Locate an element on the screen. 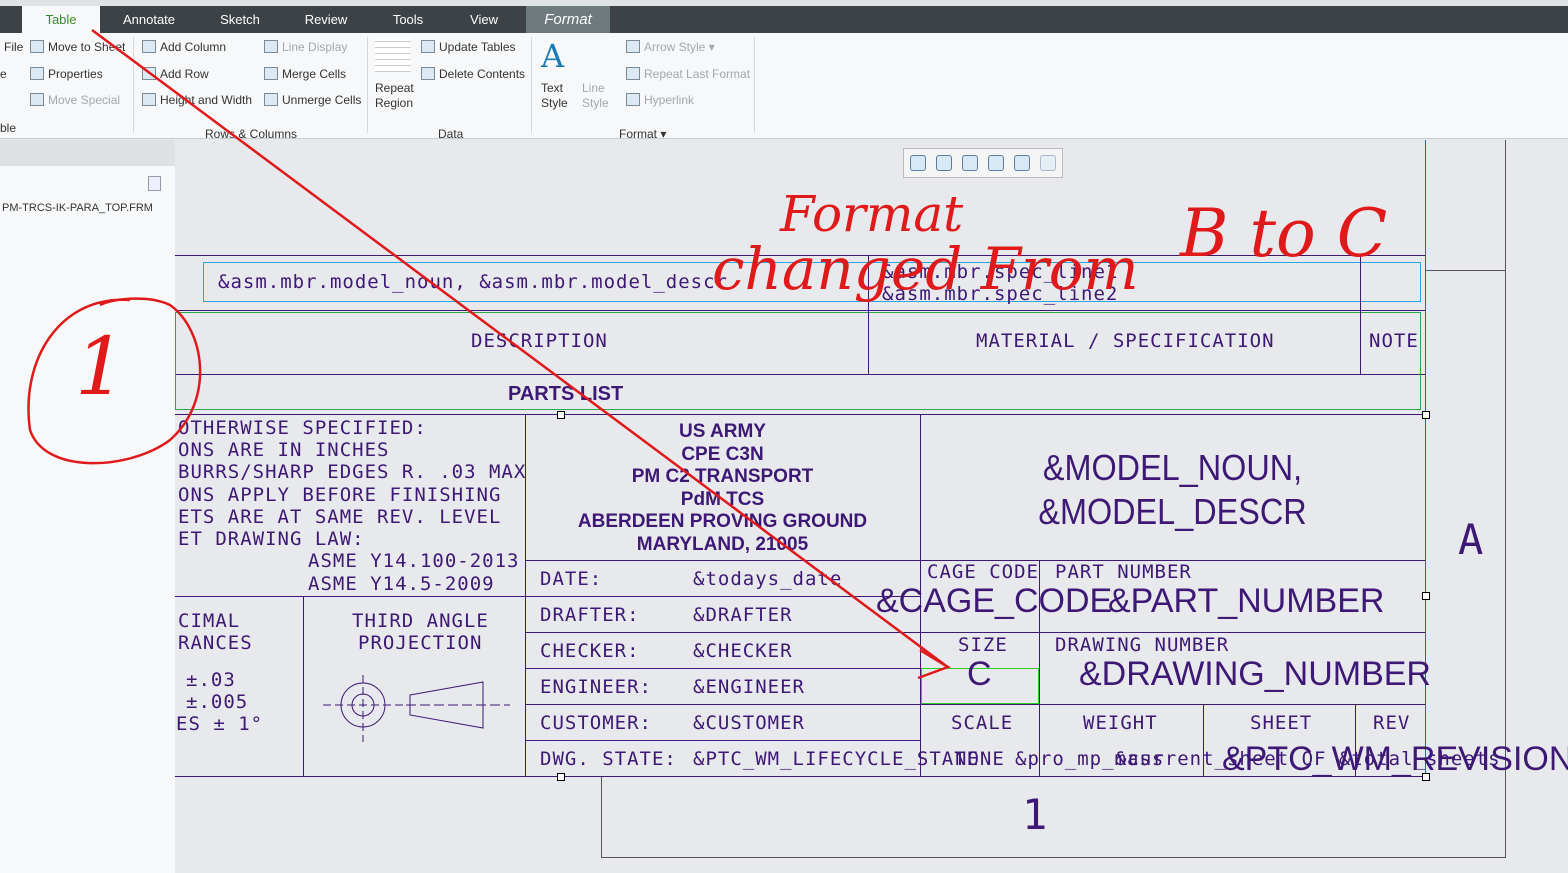 The width and height of the screenshot is (1568, 873). annotation-number: 1 is located at coordinates (100, 366).